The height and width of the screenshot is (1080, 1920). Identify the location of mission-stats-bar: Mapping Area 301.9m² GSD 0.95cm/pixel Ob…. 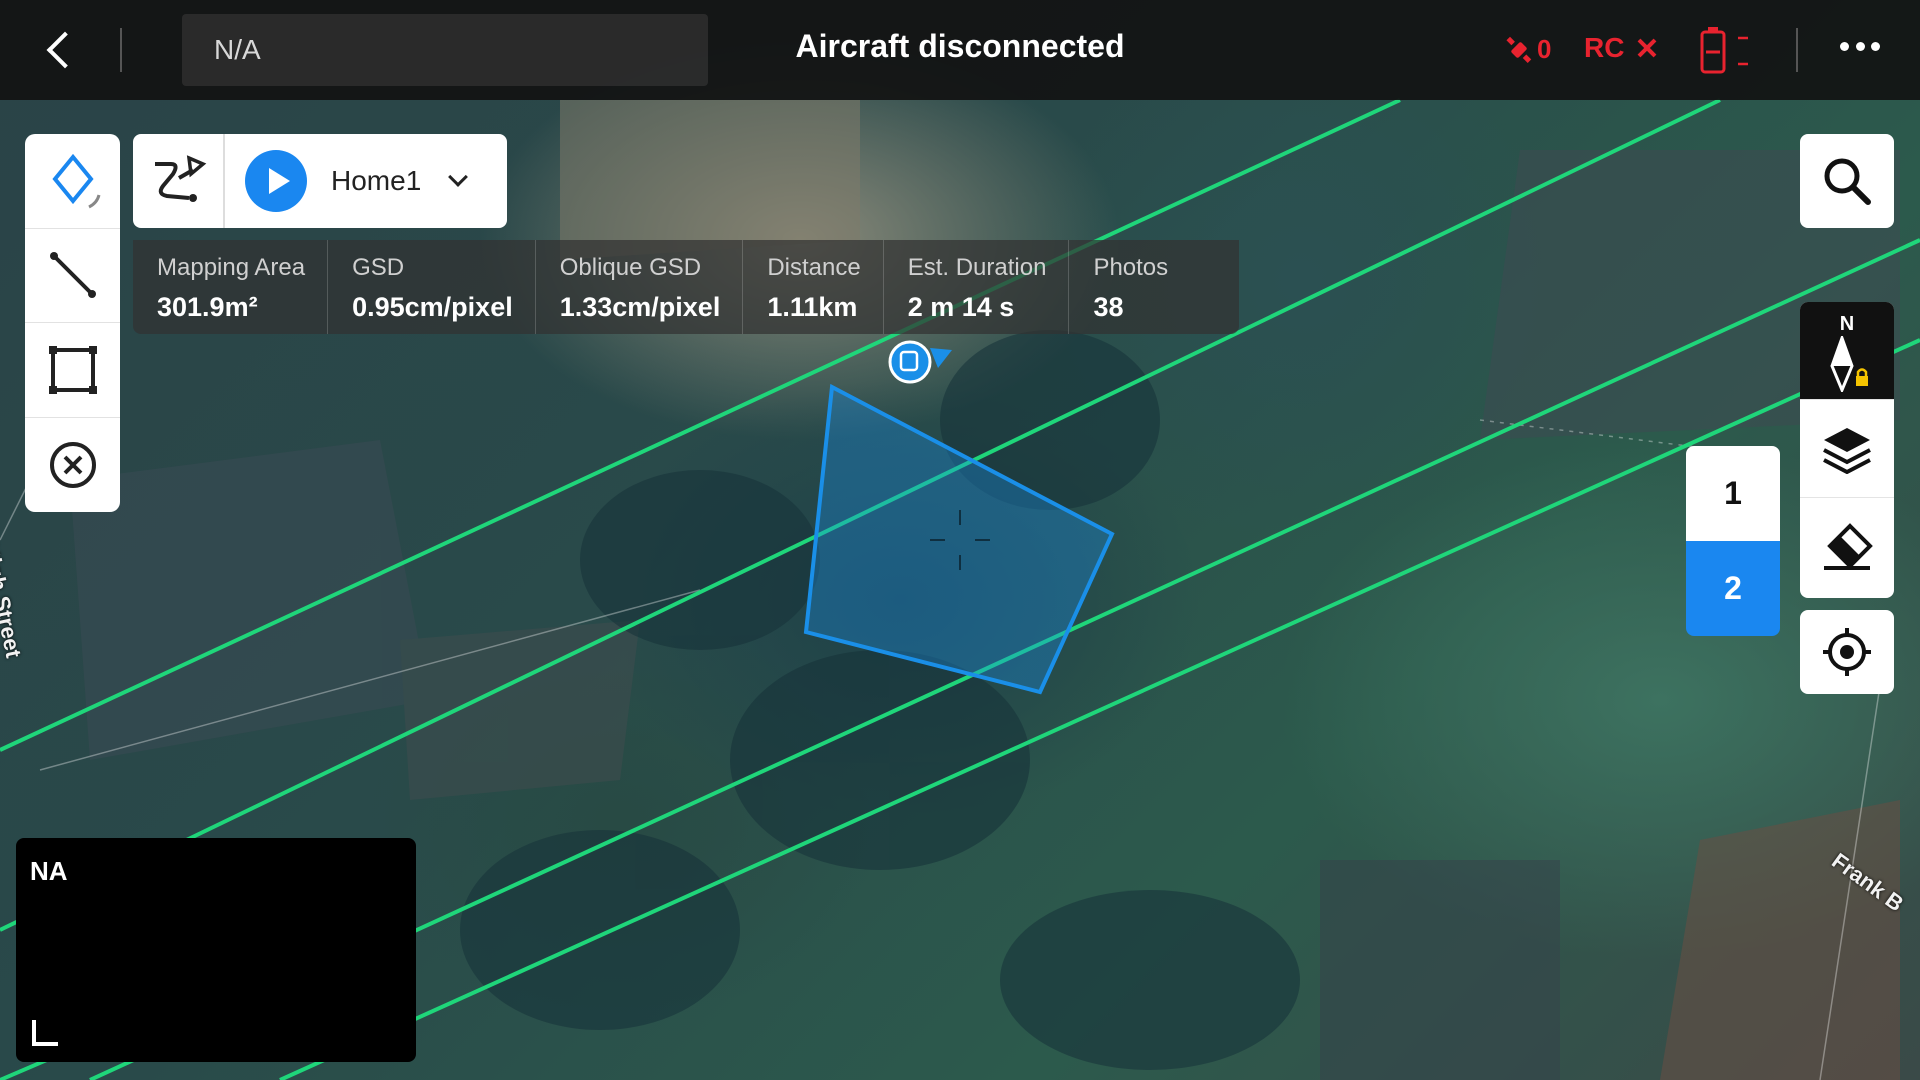
(686, 287).